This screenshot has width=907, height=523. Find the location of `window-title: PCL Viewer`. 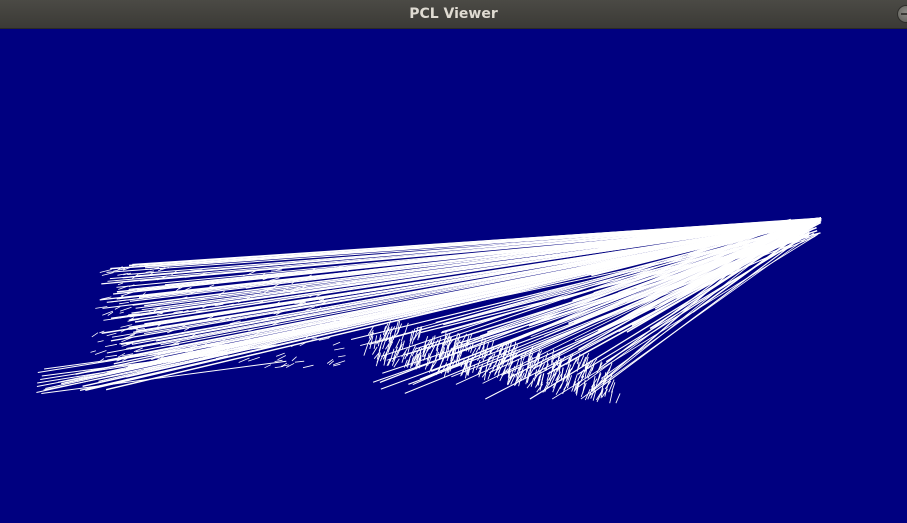

window-title: PCL Viewer is located at coordinates (453, 14).